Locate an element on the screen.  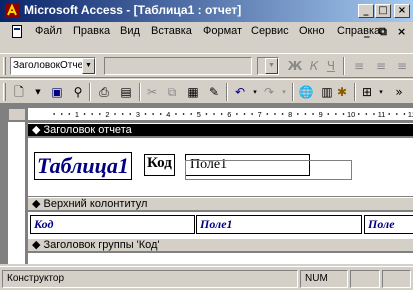
section-page-header: ◆ Верхний колонтитул is located at coordinates (220, 204).